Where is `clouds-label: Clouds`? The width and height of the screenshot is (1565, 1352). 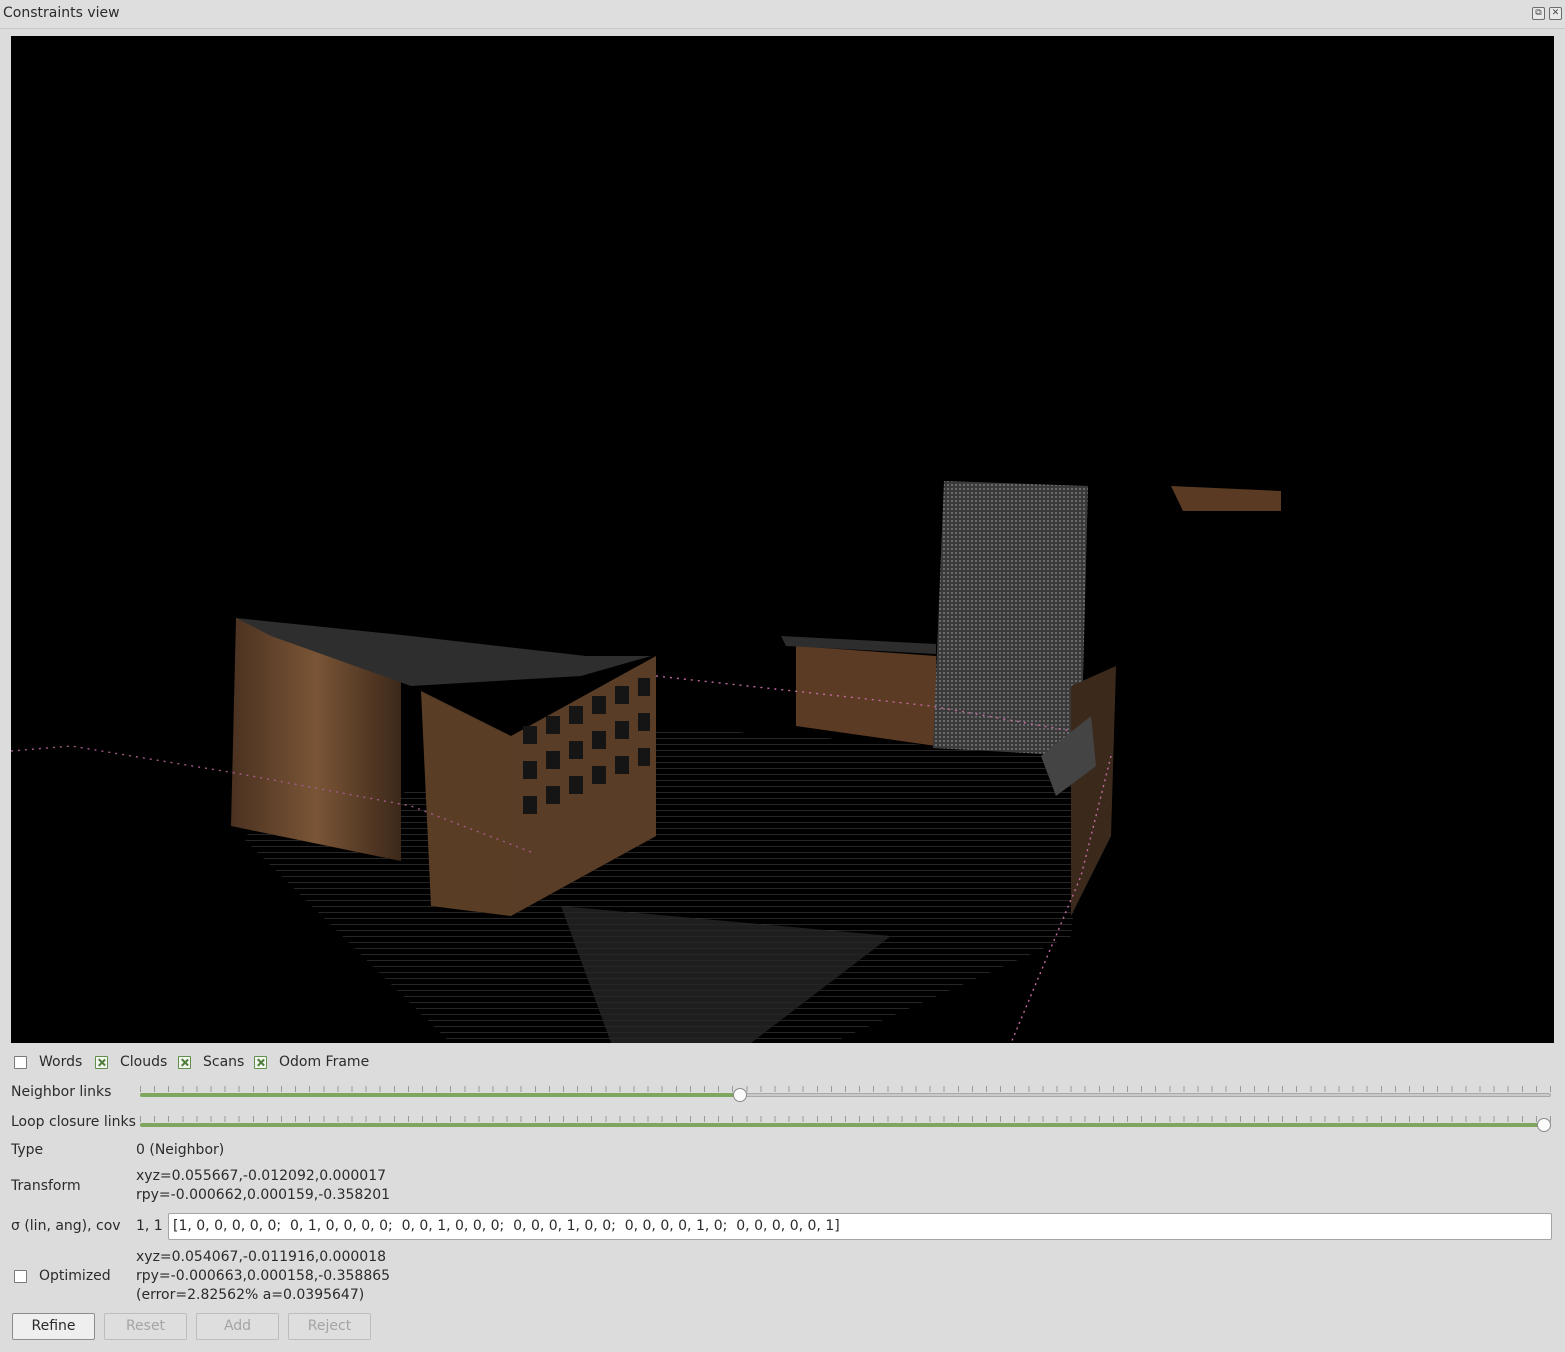
clouds-label: Clouds is located at coordinates (144, 1062).